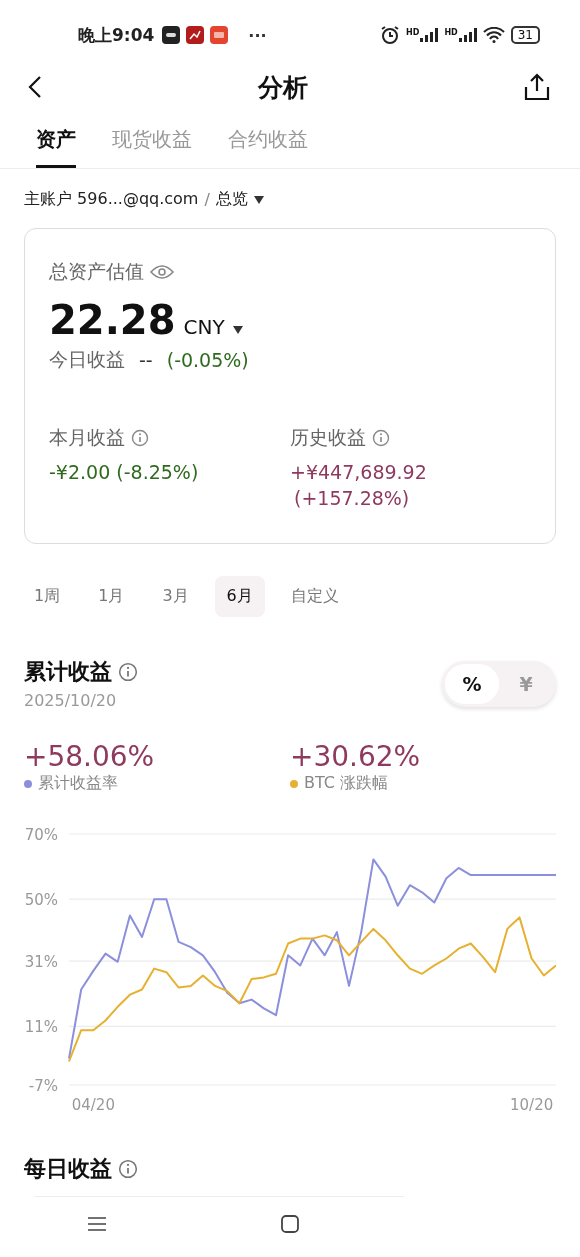 The height and width of the screenshot is (1257, 580). I want to click on tab: 合约收益, so click(268, 144).